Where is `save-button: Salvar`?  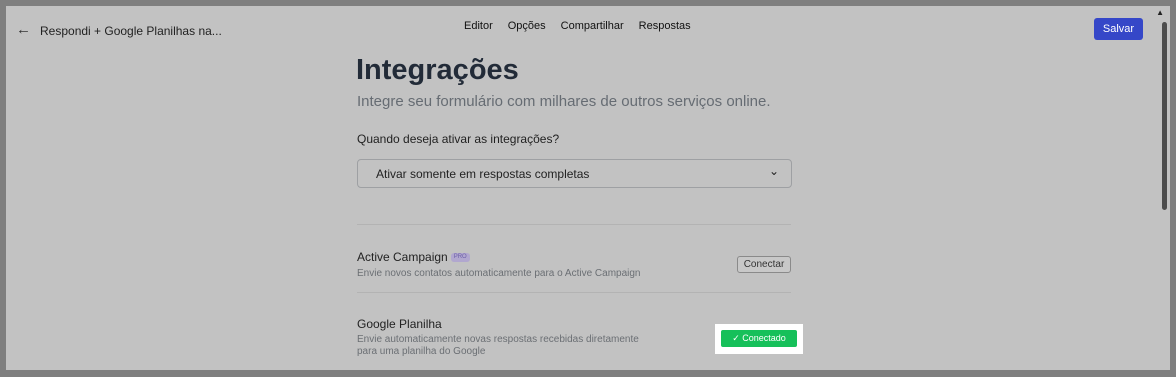 save-button: Salvar is located at coordinates (1118, 29).